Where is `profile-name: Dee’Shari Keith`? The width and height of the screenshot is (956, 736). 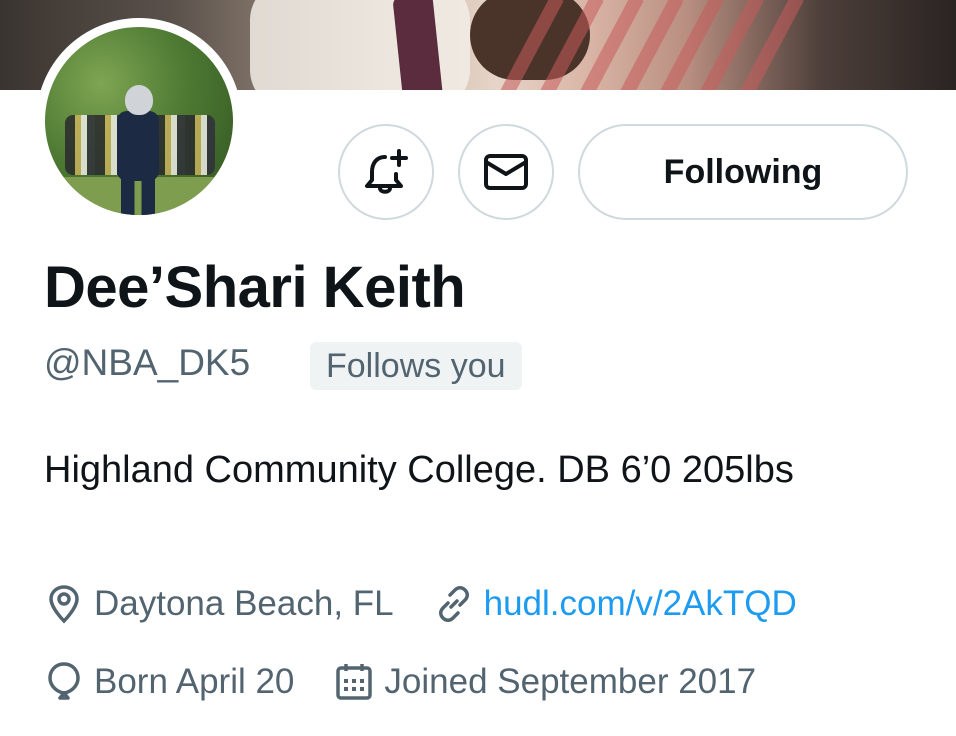
profile-name: Dee’Shari Keith is located at coordinates (255, 287).